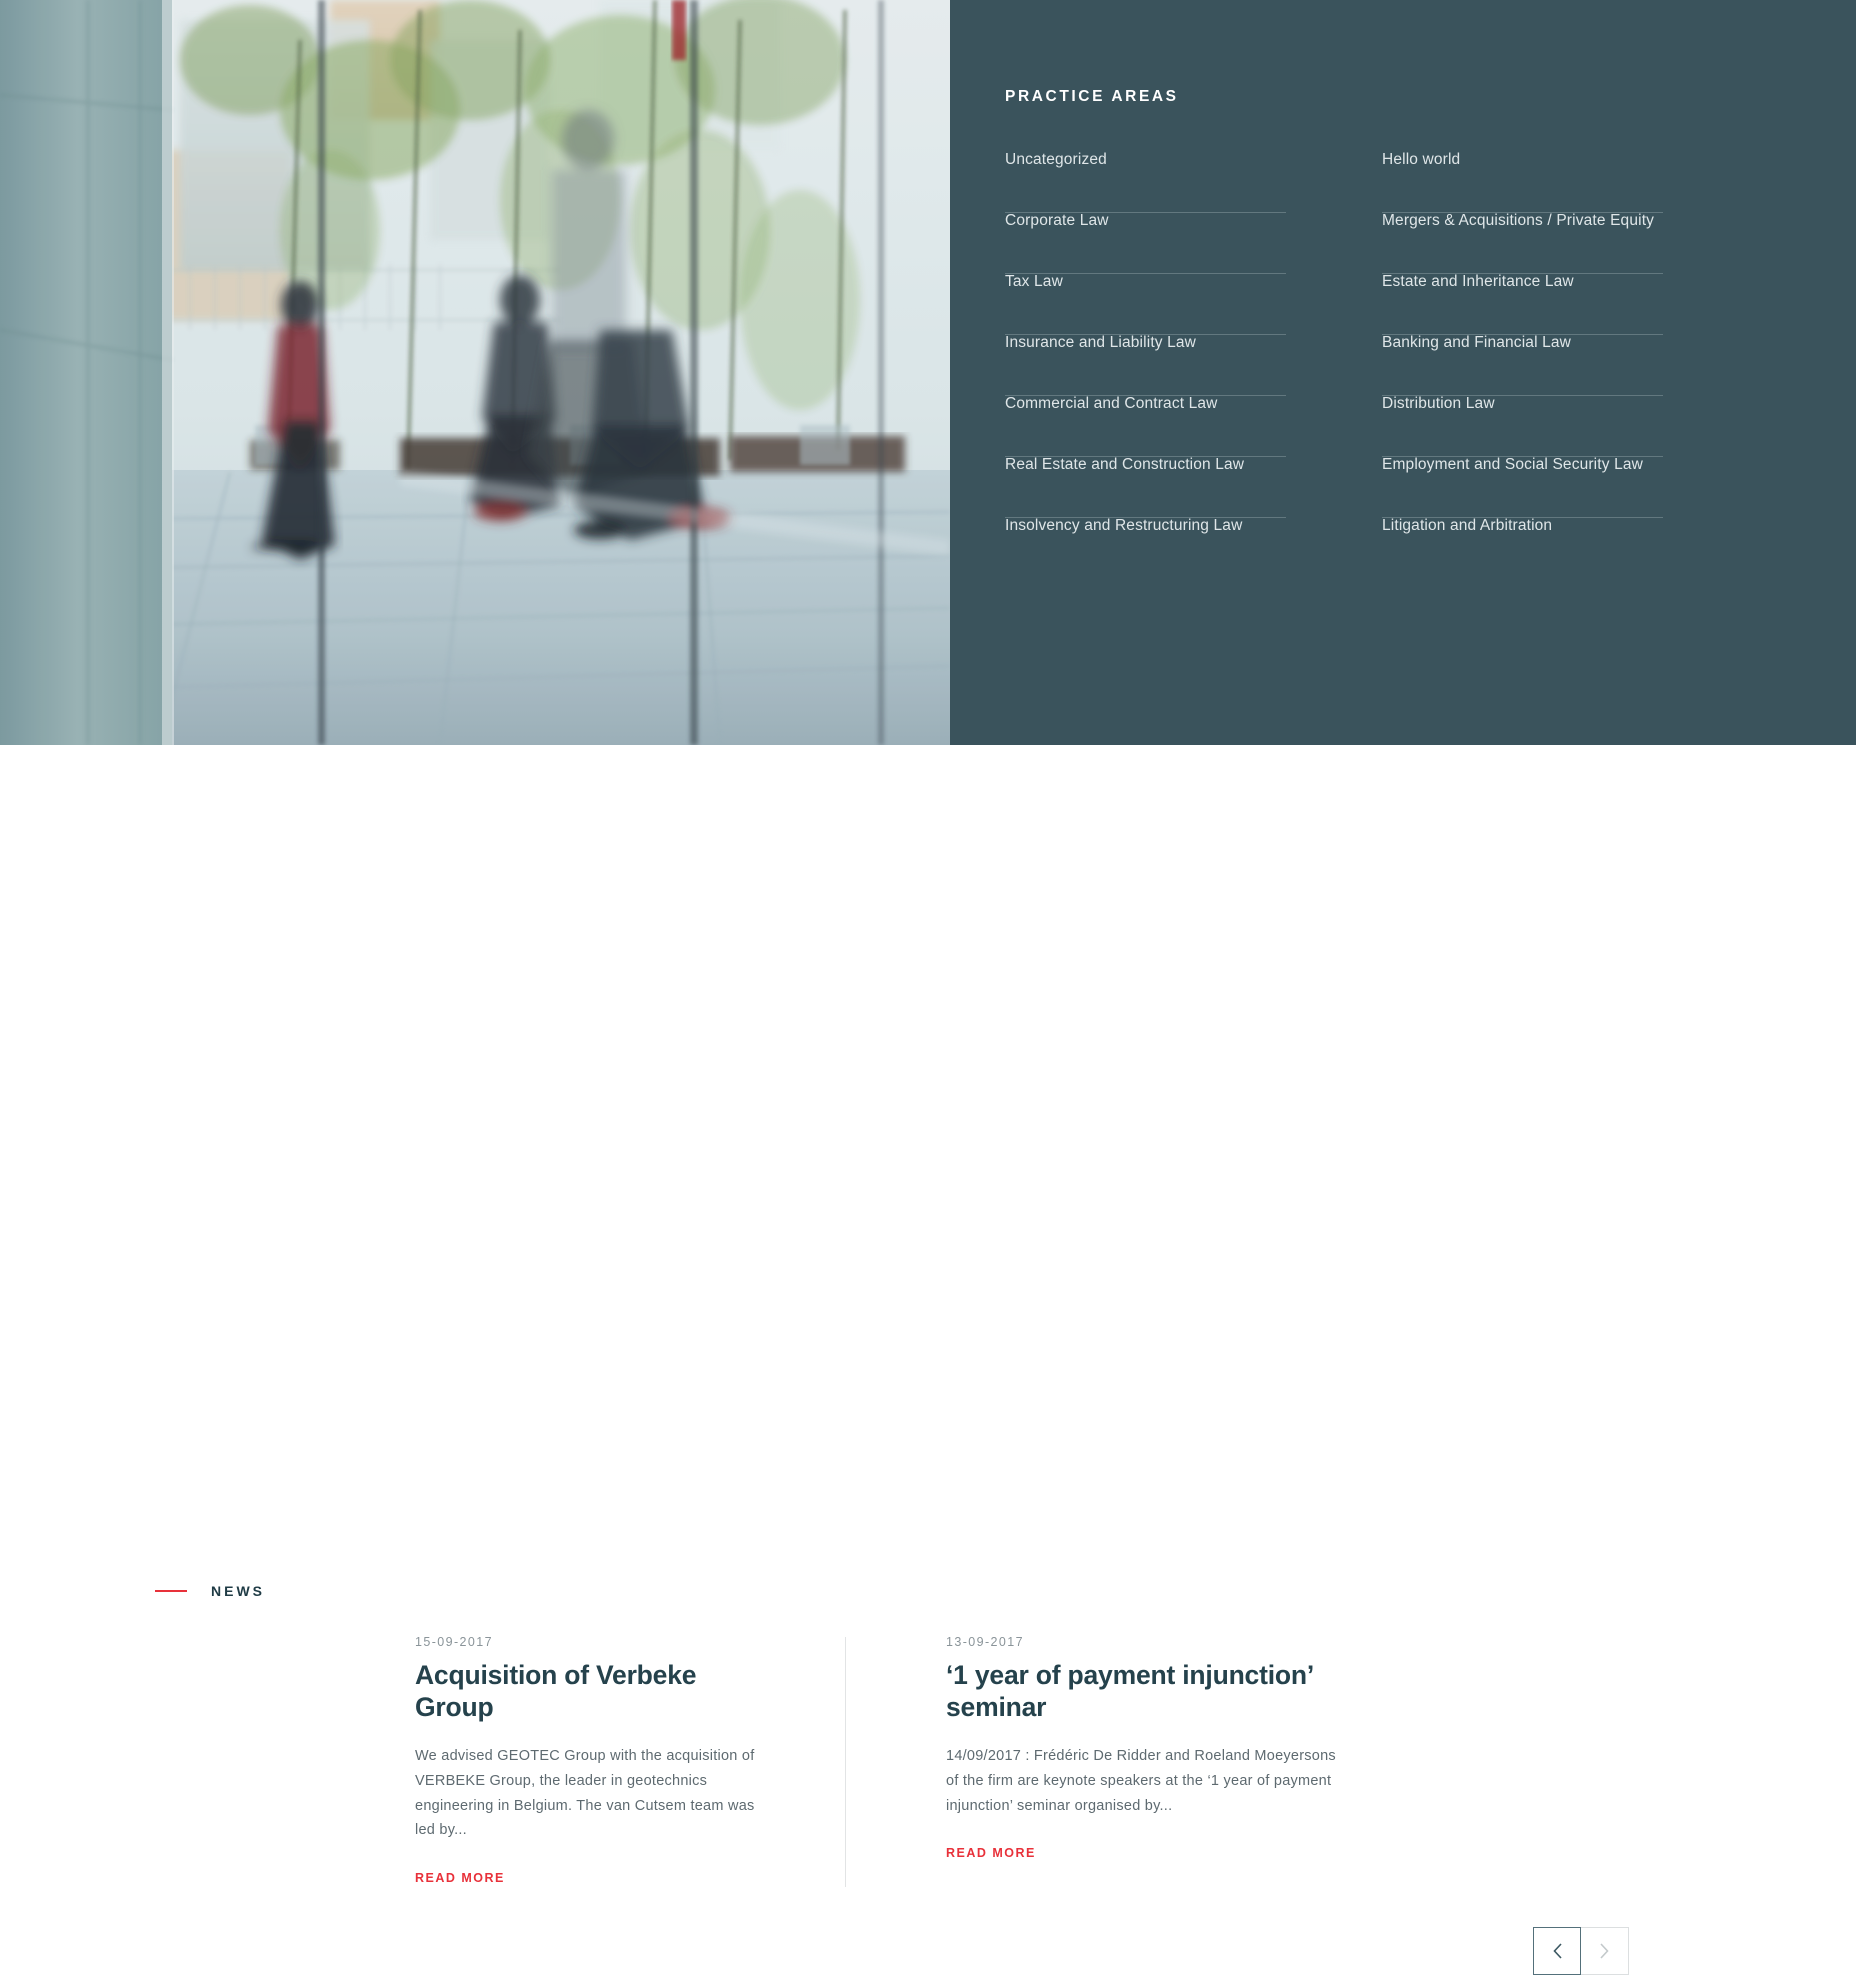 This screenshot has width=1856, height=1975. I want to click on carousel-prev-button, so click(1557, 1951).